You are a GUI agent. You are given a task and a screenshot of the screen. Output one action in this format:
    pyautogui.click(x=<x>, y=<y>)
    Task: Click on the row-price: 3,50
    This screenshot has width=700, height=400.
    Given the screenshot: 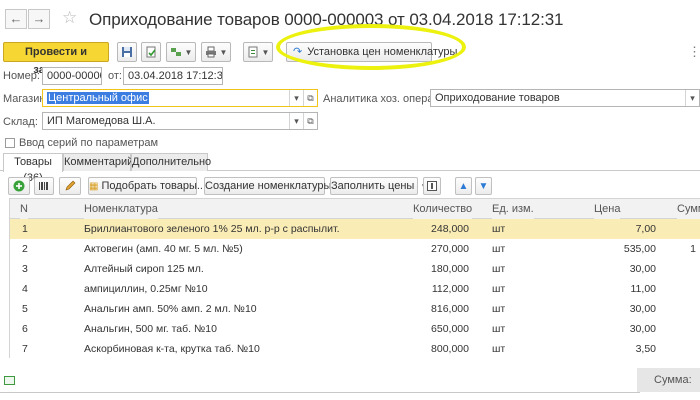 What is the action you would take?
    pyautogui.click(x=645, y=349)
    